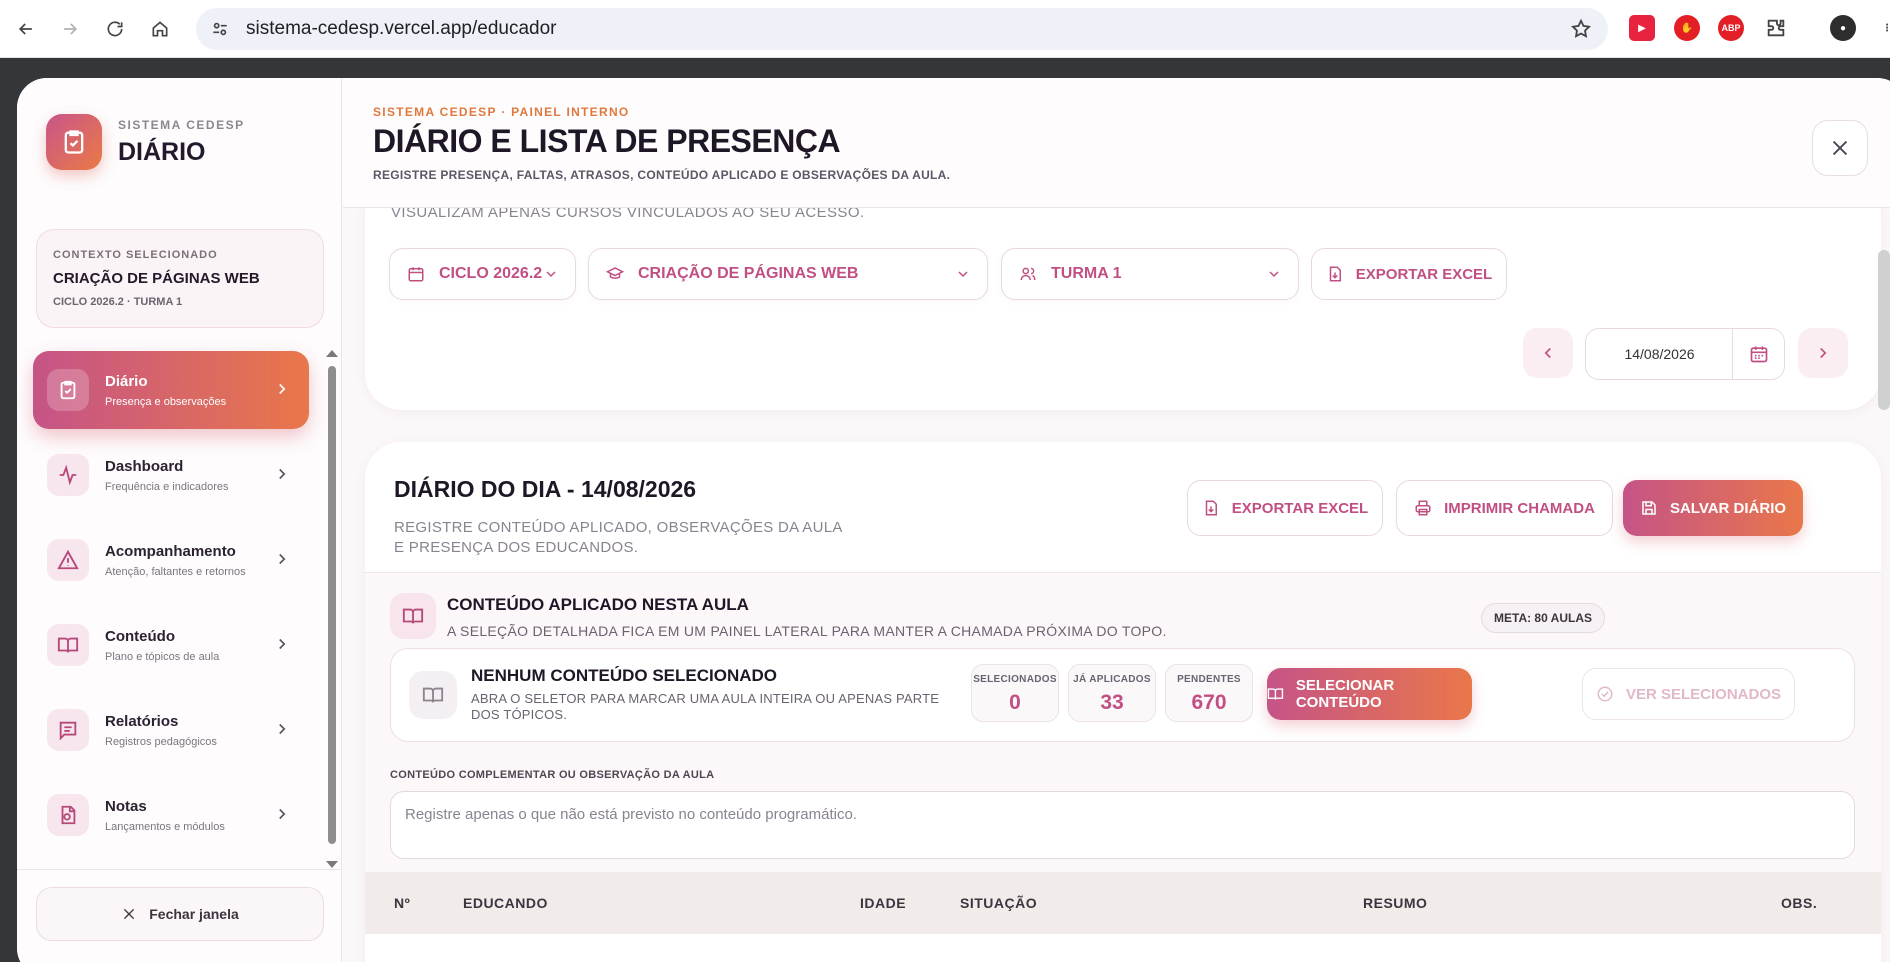 The width and height of the screenshot is (1890, 962). I want to click on class-select-value: TURMA 1, so click(1086, 273).